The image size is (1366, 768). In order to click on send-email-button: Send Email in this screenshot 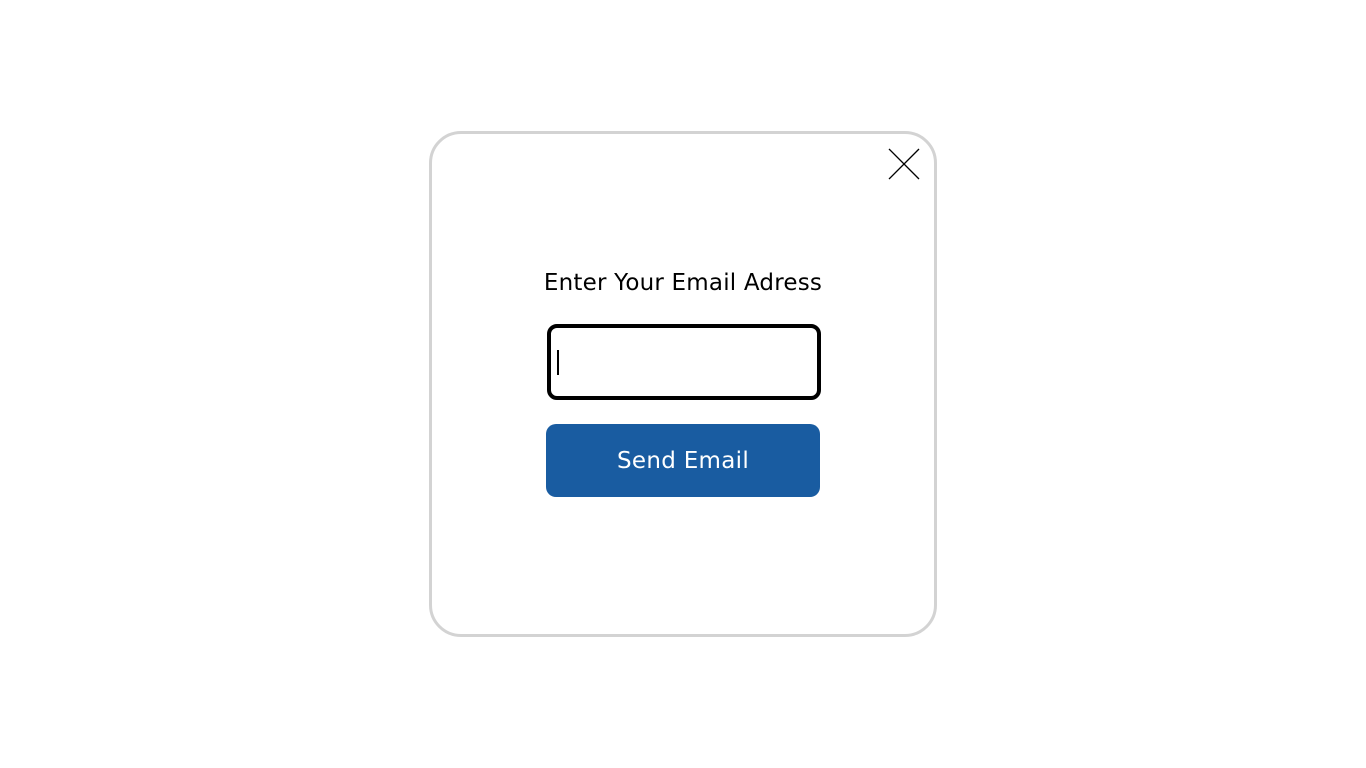, I will do `click(683, 460)`.